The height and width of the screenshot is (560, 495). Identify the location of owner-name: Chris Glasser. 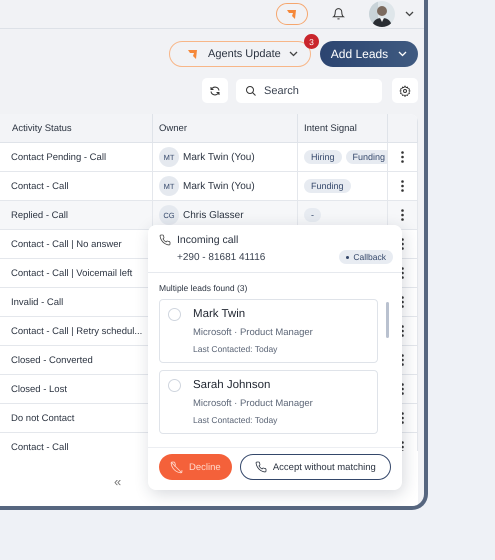
(213, 215).